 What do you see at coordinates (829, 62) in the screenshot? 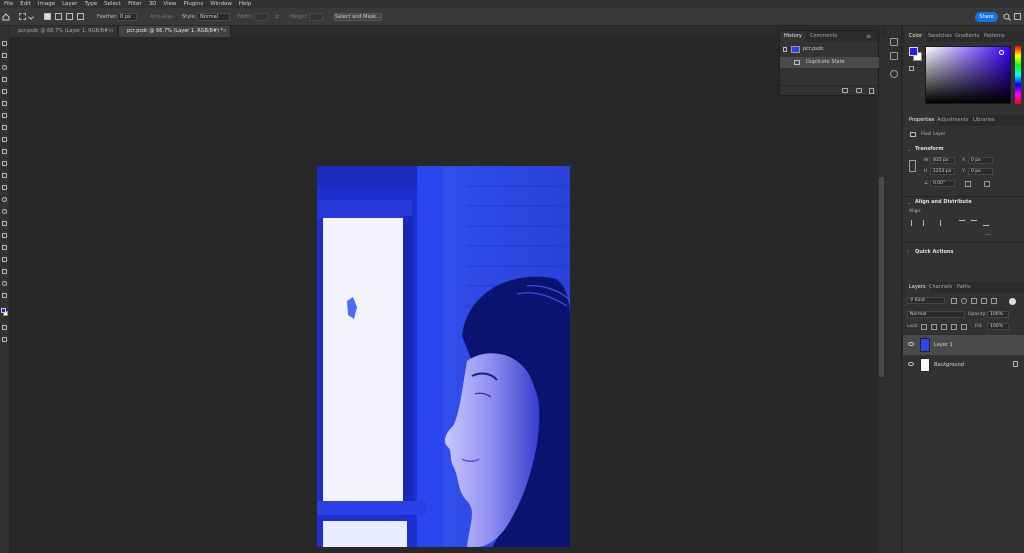
I see `history-state: Duplicate State` at bounding box center [829, 62].